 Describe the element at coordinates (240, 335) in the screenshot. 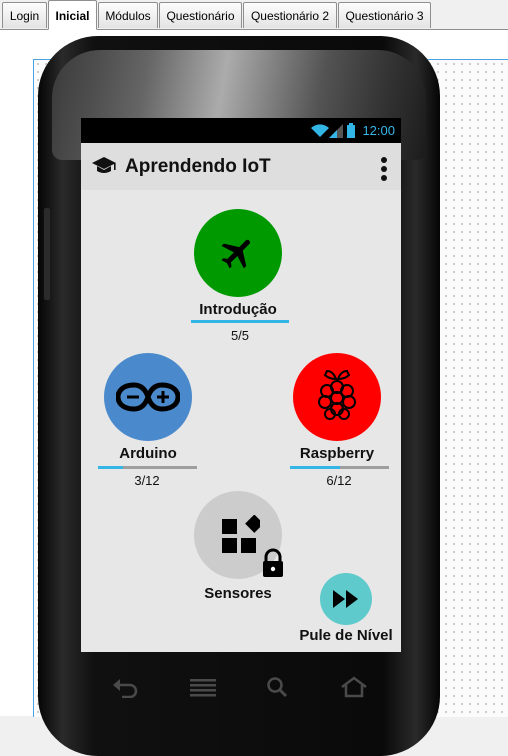

I see `intro-progress-count: 5/5` at that location.